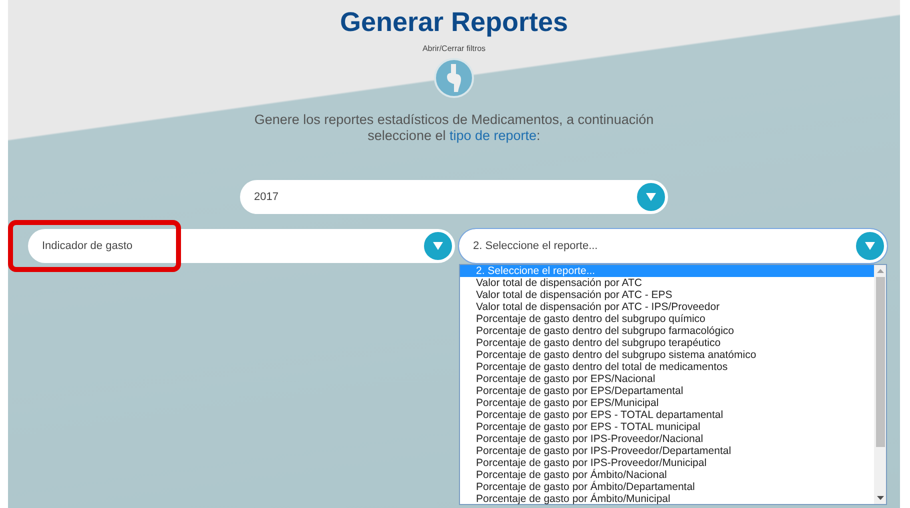 The height and width of the screenshot is (508, 910). I want to click on report-option: Porcentaje de gasto dentro del subgrupo terapéutico, so click(667, 343).